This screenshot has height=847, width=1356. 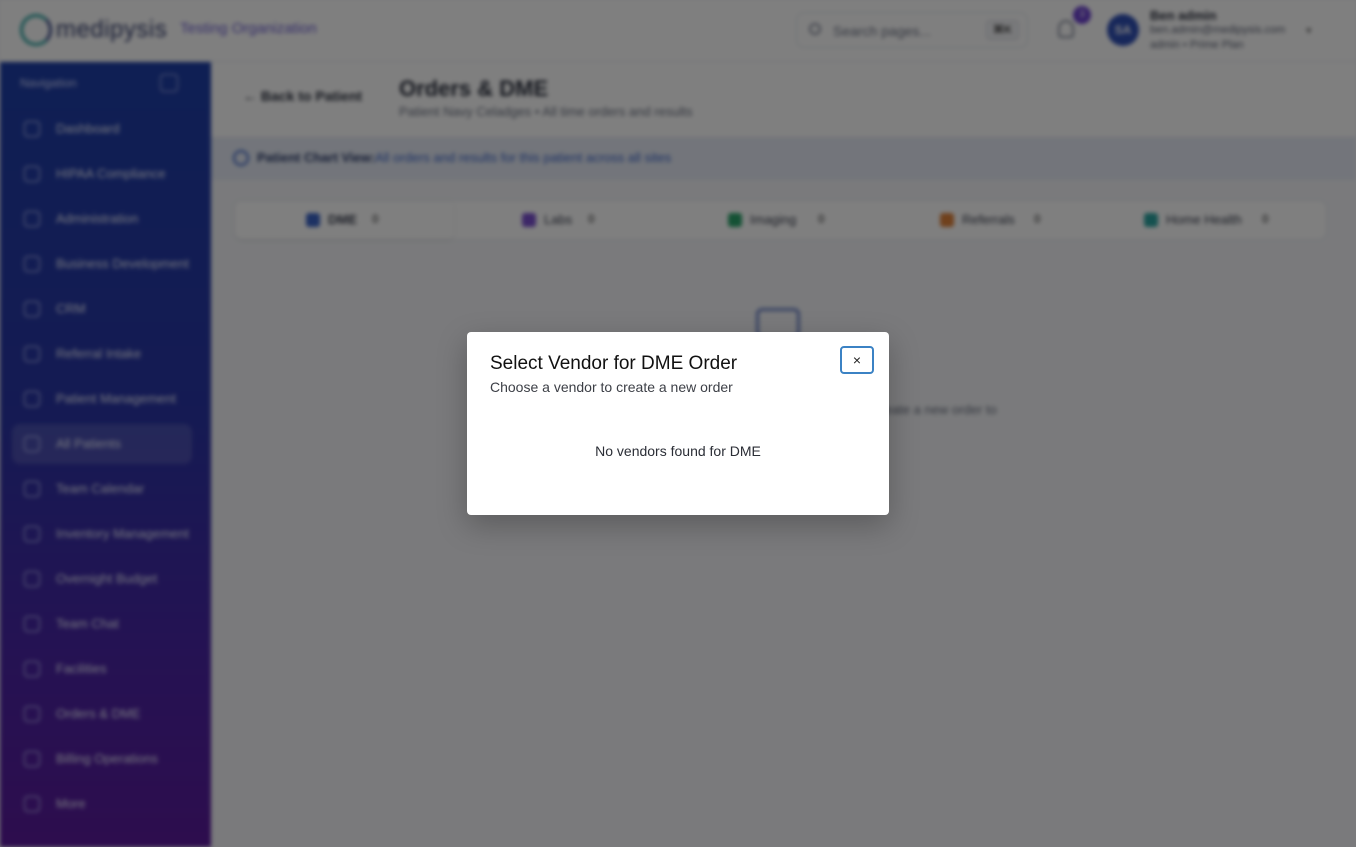 What do you see at coordinates (611, 387) in the screenshot?
I see `dialog-subtitle: Choose a vendor to create a new order` at bounding box center [611, 387].